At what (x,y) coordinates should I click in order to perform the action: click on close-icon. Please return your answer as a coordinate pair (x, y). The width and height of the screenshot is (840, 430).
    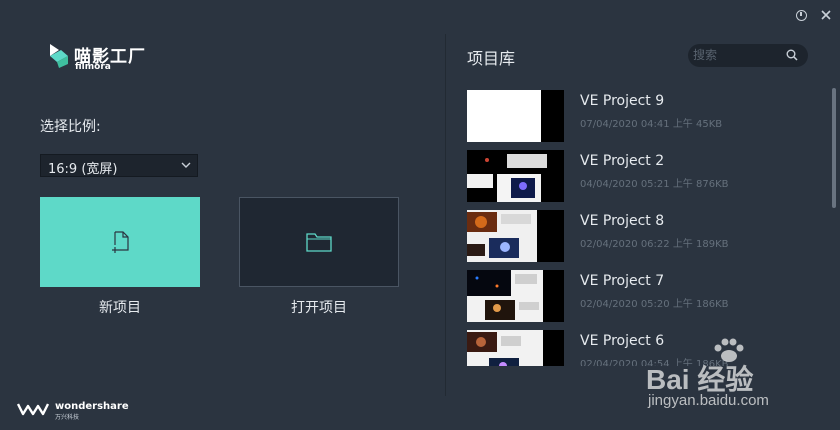
    Looking at the image, I should click on (826, 15).